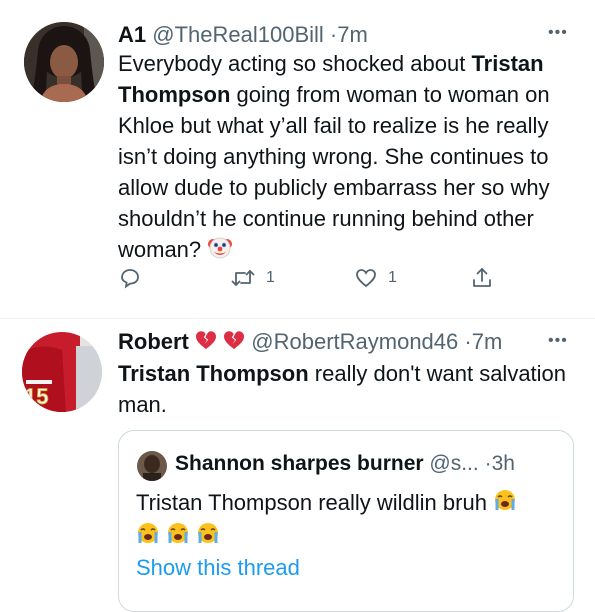 This screenshot has height=612, width=595. I want to click on tweet-2-header: Robert @RobertRaymond46 ·7m, so click(310, 342).